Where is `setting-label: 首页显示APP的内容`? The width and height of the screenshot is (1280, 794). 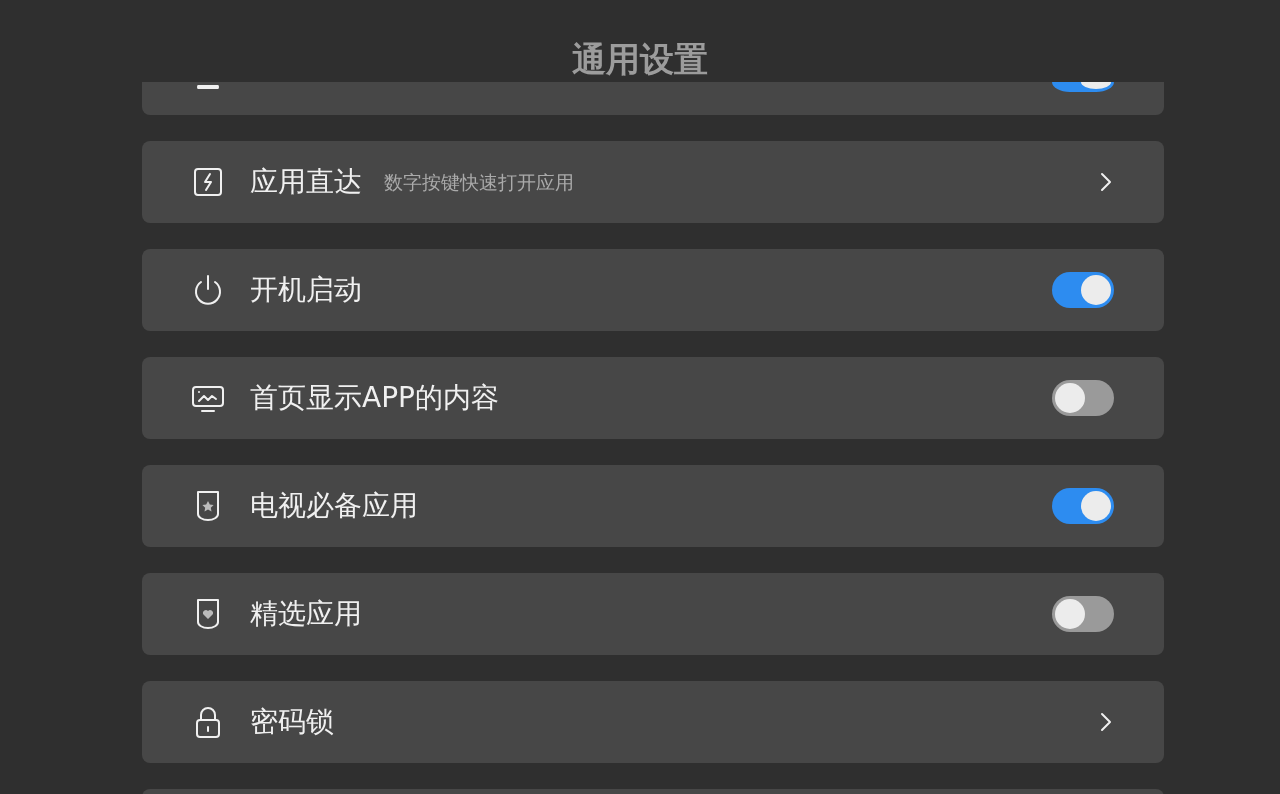 setting-label: 首页显示APP的内容 is located at coordinates (374, 398).